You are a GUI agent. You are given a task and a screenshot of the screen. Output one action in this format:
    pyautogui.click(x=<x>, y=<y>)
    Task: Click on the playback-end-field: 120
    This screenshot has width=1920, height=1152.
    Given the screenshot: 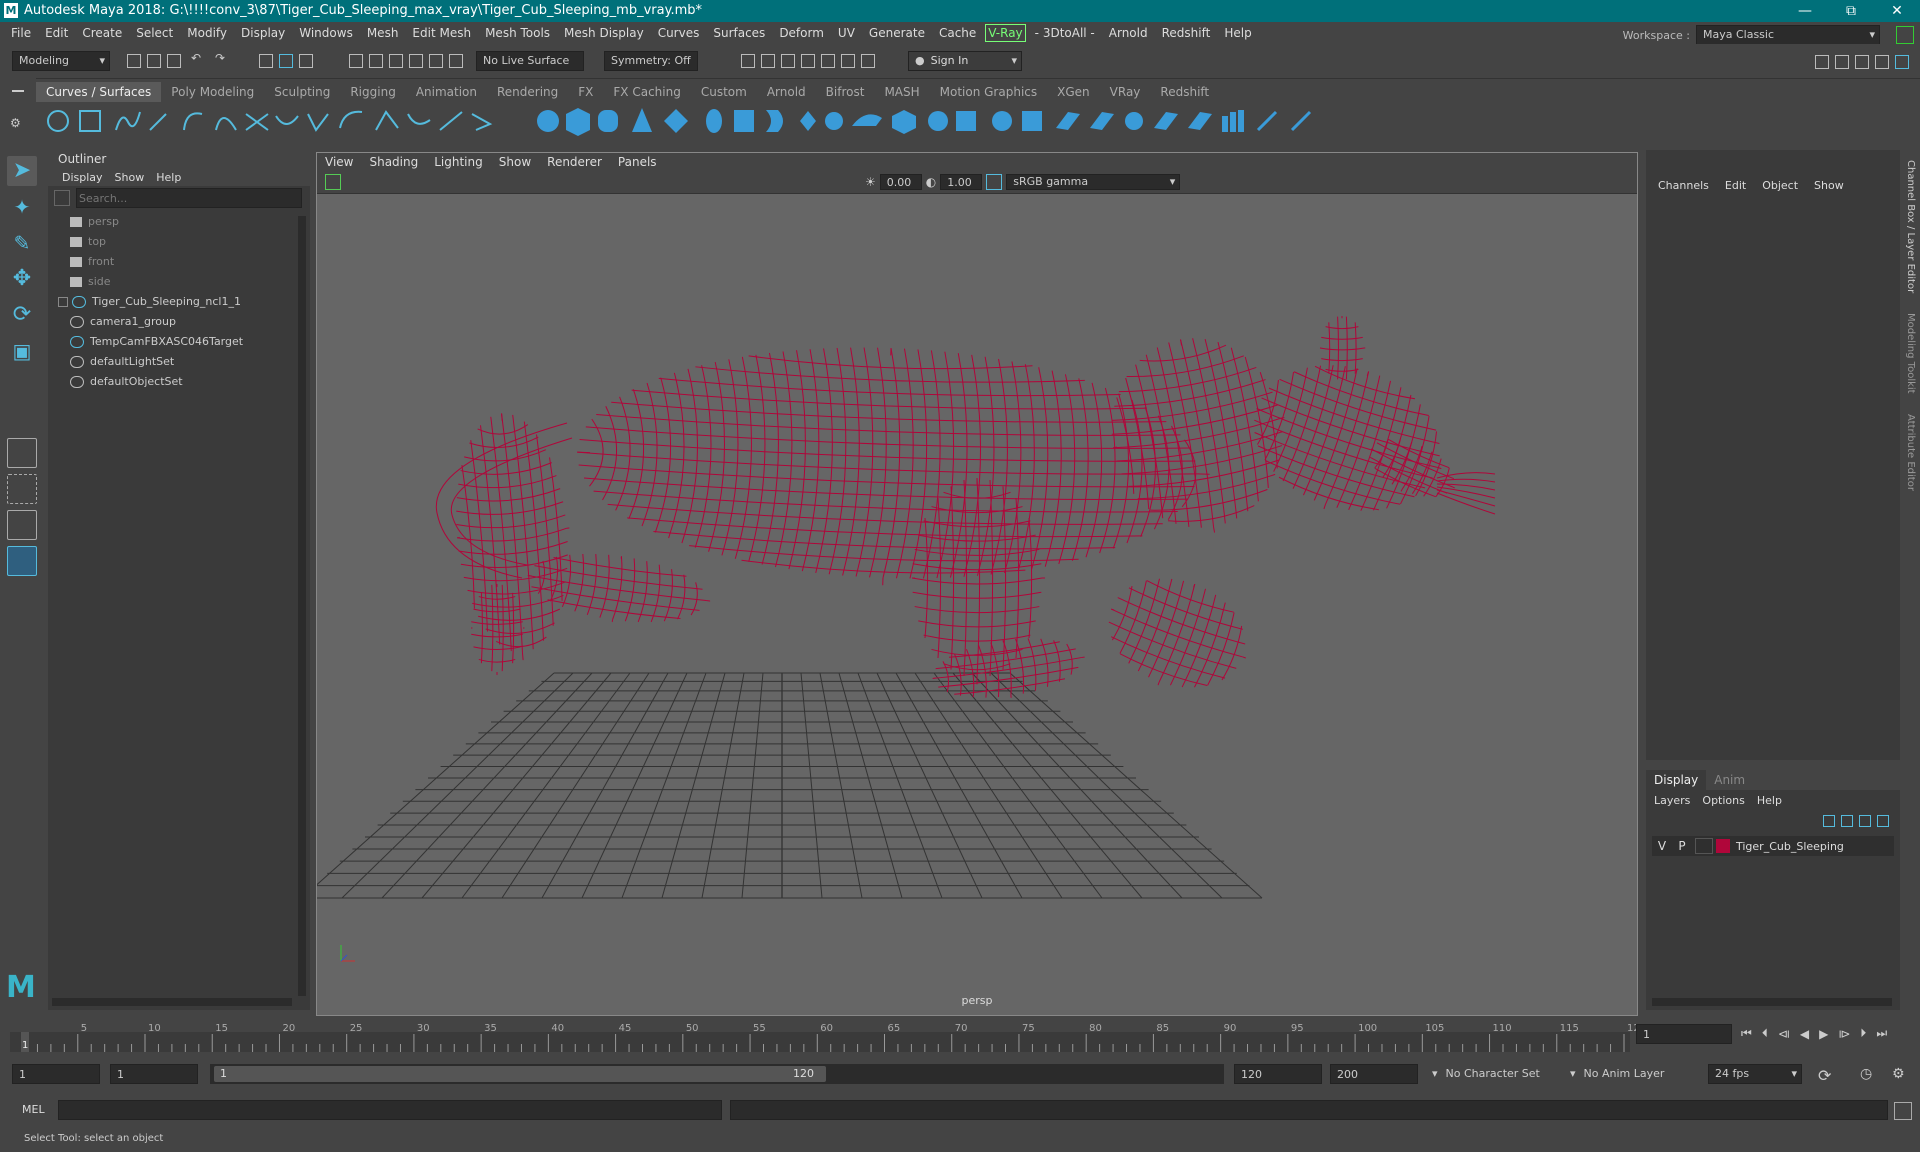 What is the action you would take?
    pyautogui.click(x=1278, y=1074)
    